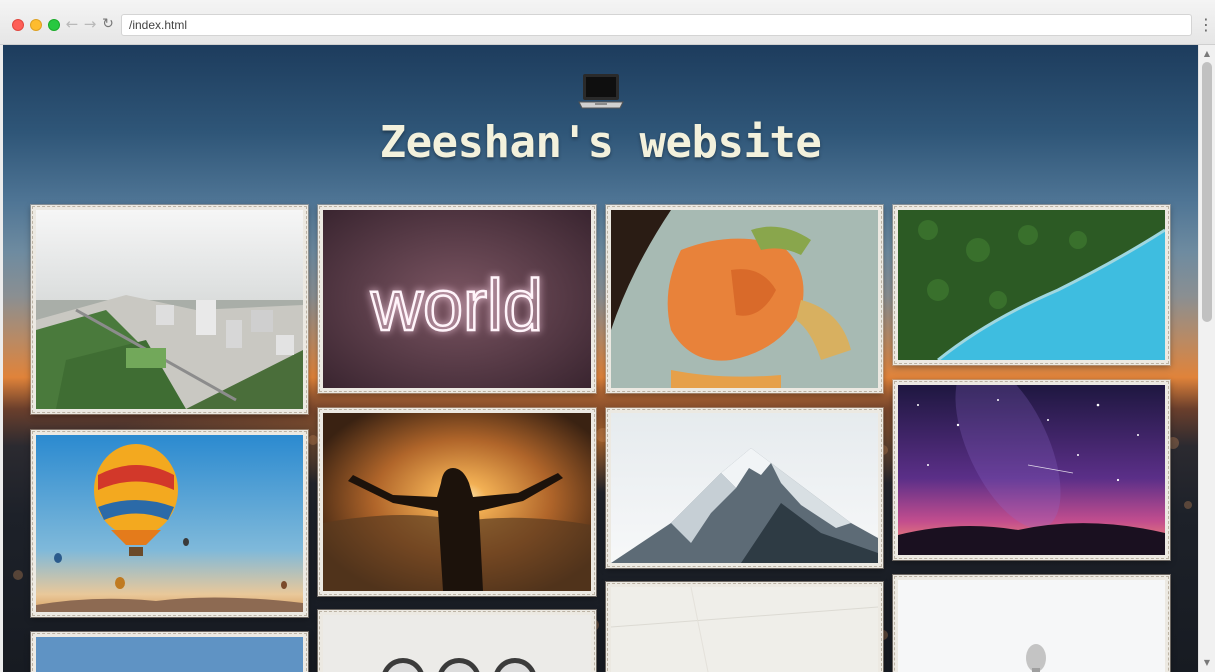 The width and height of the screenshot is (1215, 672). What do you see at coordinates (600, 142) in the screenshot?
I see `site-title: Zeeshan's website` at bounding box center [600, 142].